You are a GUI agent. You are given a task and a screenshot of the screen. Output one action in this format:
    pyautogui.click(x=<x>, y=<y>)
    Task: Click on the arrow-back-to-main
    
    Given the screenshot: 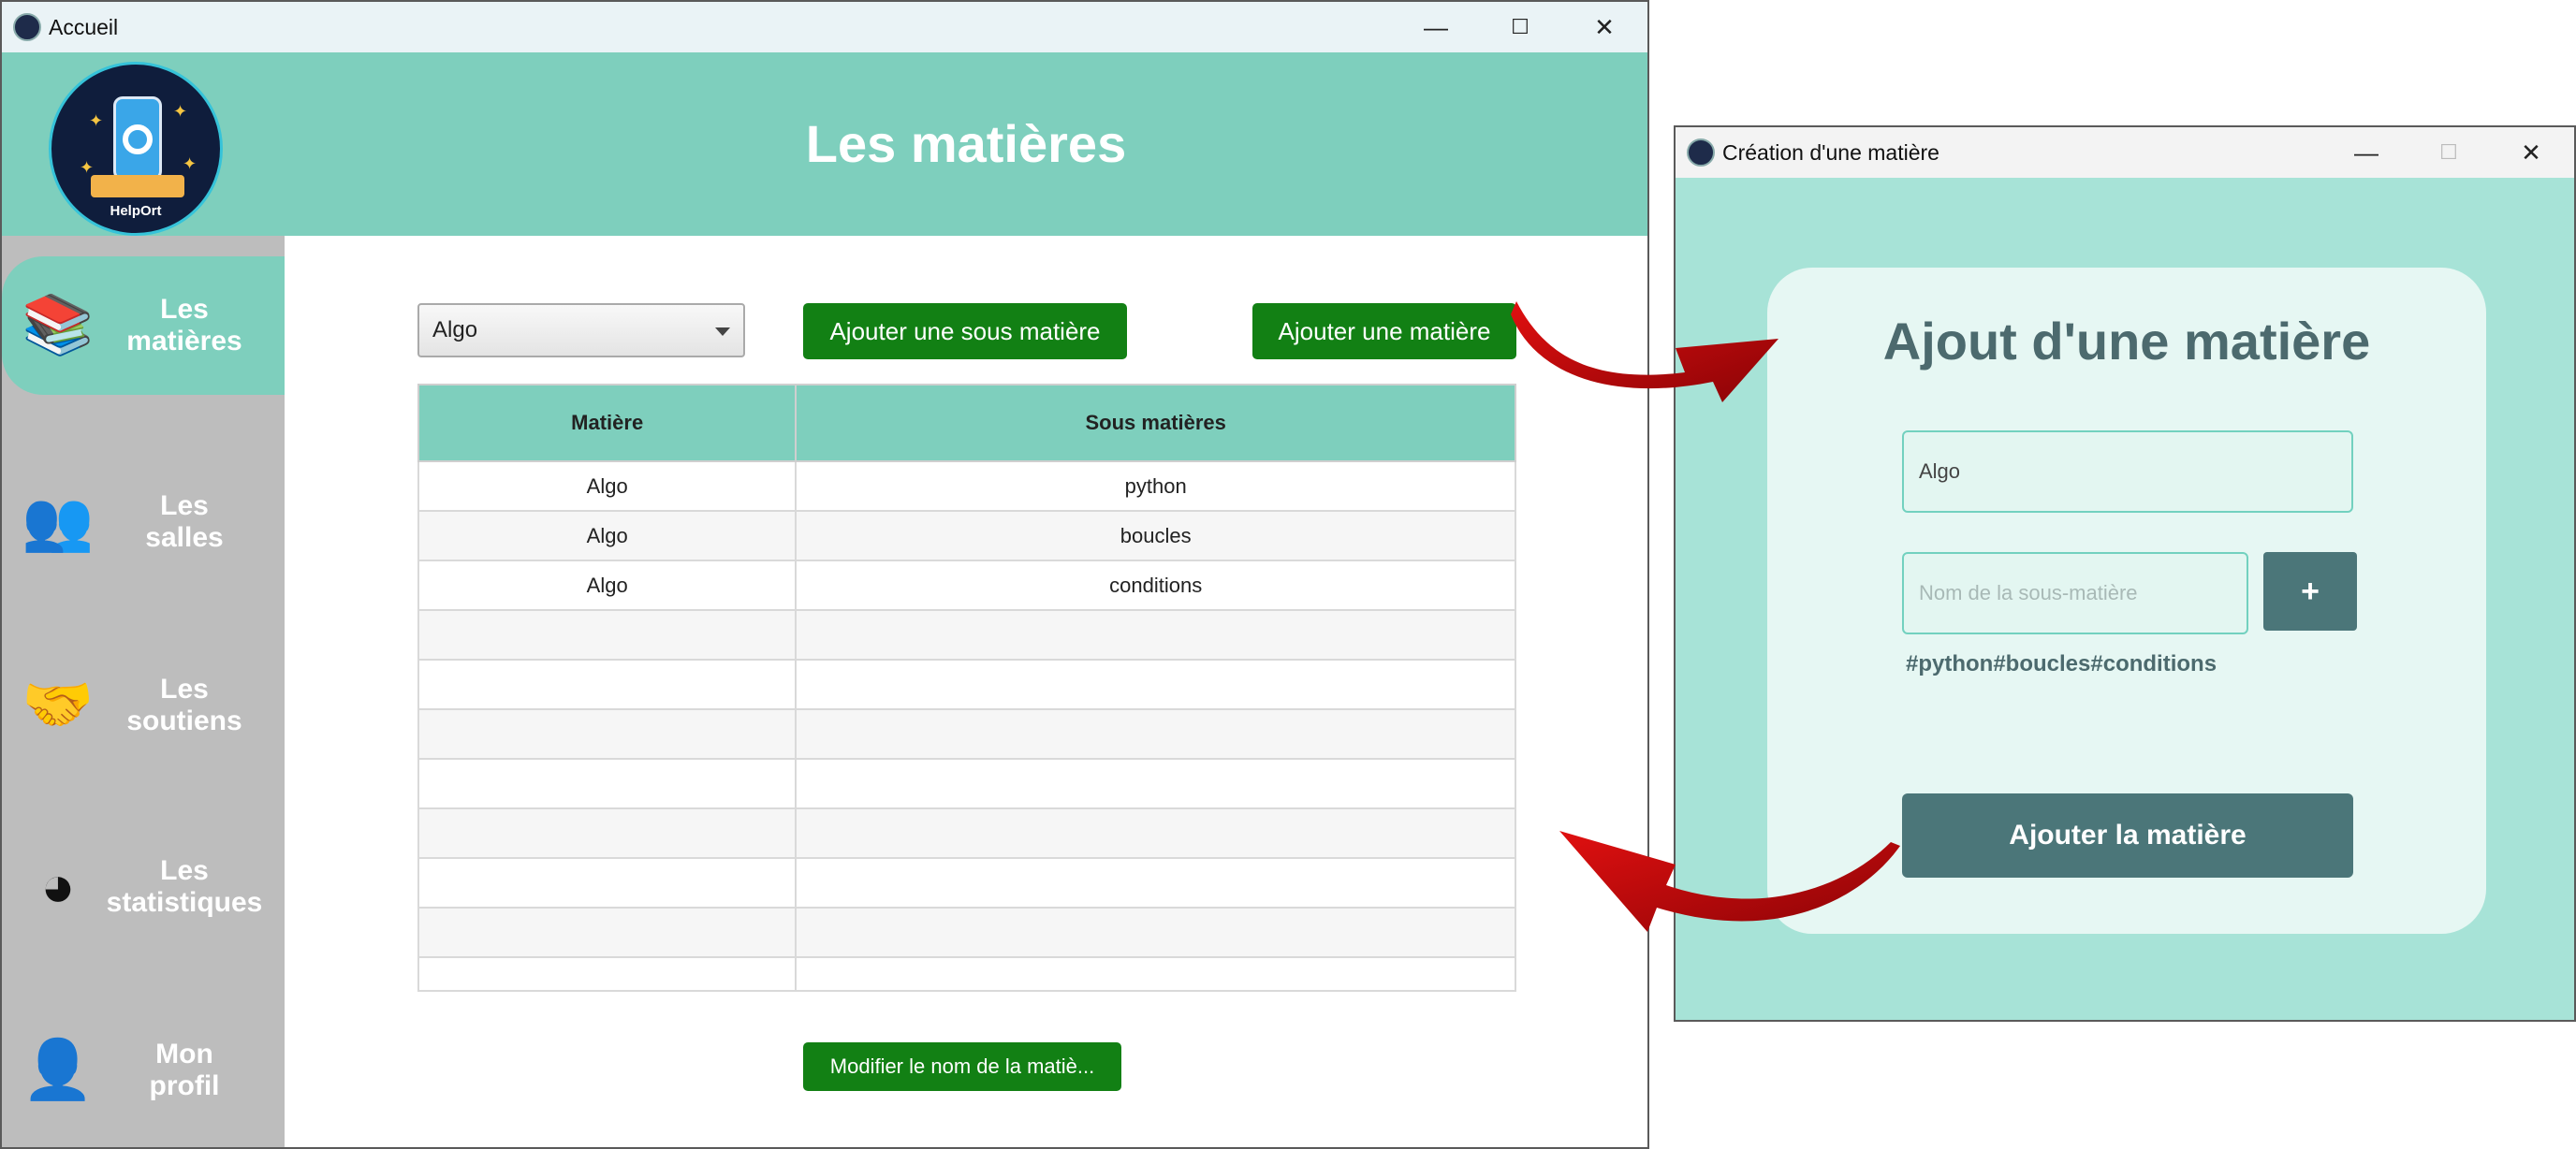 What is the action you would take?
    pyautogui.click(x=1729, y=882)
    